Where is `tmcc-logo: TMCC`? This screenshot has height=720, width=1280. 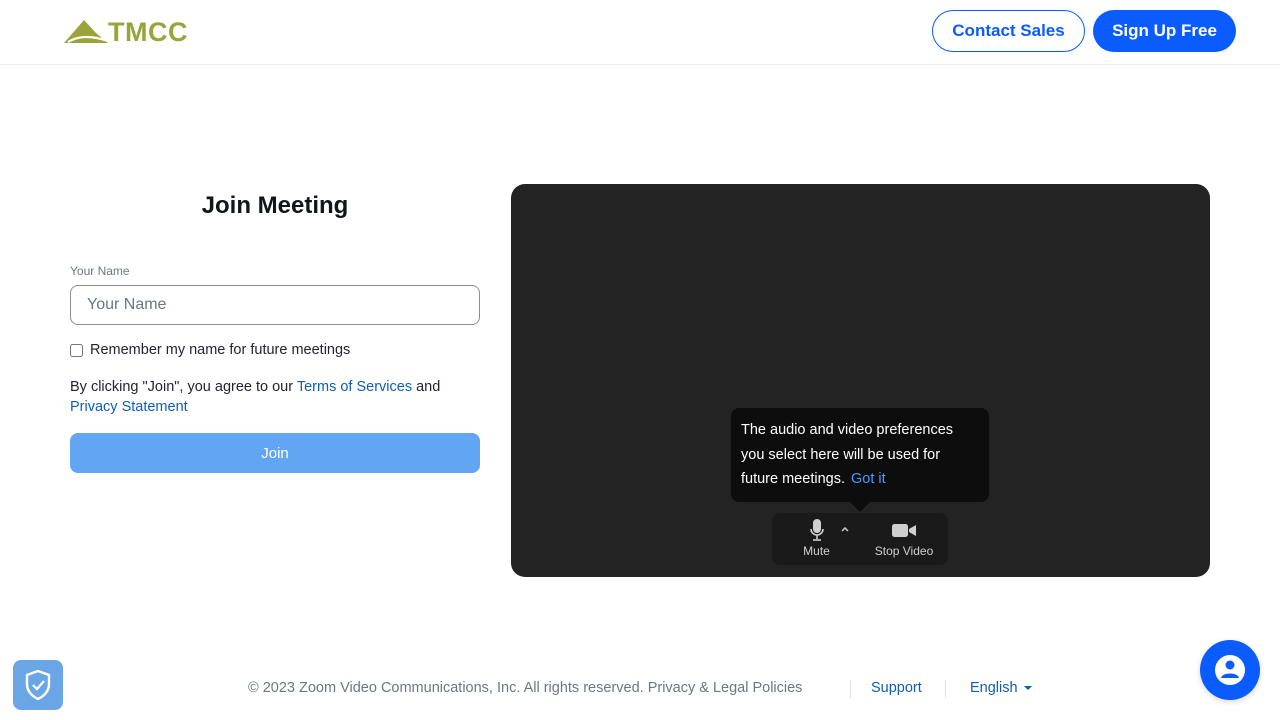
tmcc-logo: TMCC is located at coordinates (134, 32).